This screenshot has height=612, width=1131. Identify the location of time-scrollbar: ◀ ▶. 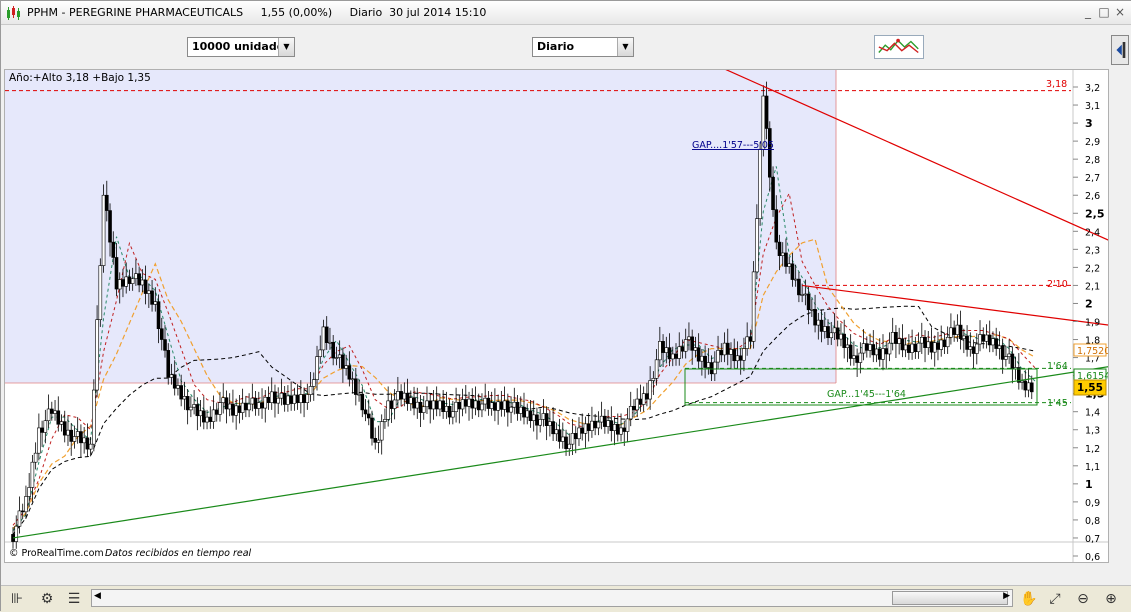
(552, 598).